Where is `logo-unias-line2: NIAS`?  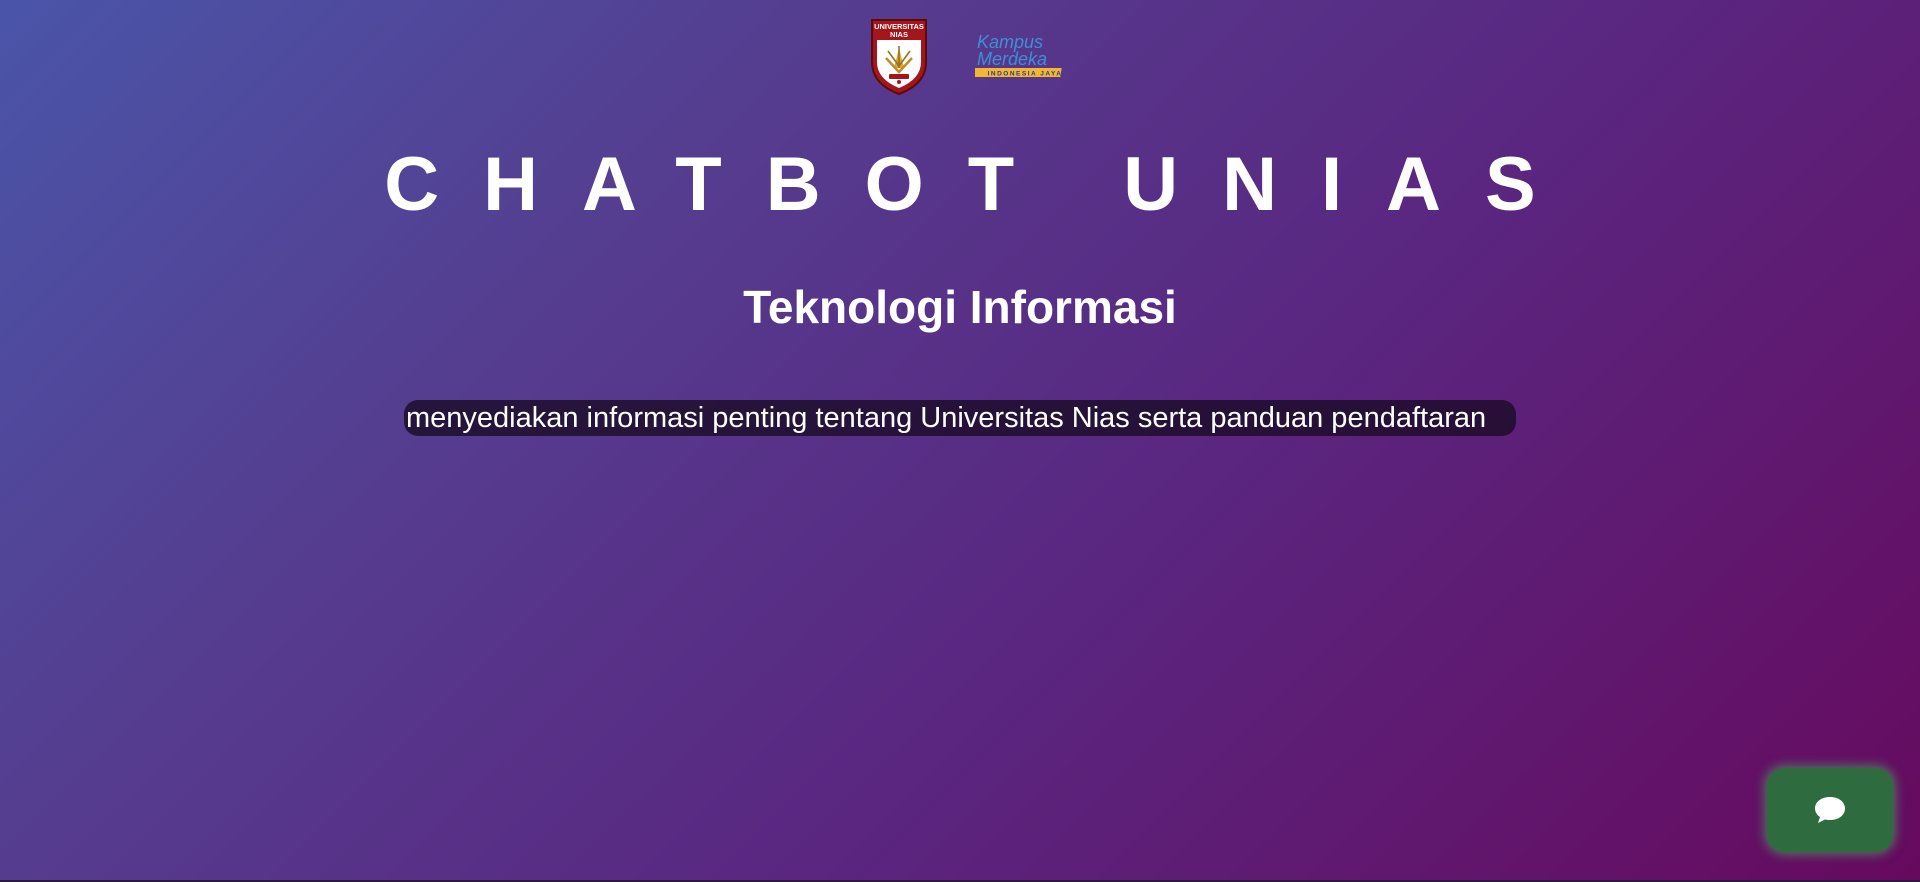
logo-unias-line2: NIAS is located at coordinates (899, 34).